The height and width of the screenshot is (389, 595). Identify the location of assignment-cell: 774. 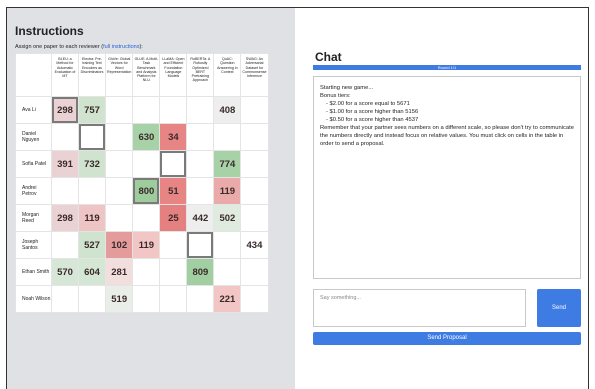
(227, 164).